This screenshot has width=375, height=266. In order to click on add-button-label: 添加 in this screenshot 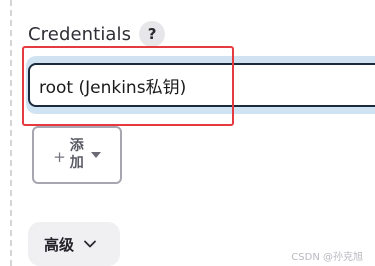, I will do `click(76, 154)`.